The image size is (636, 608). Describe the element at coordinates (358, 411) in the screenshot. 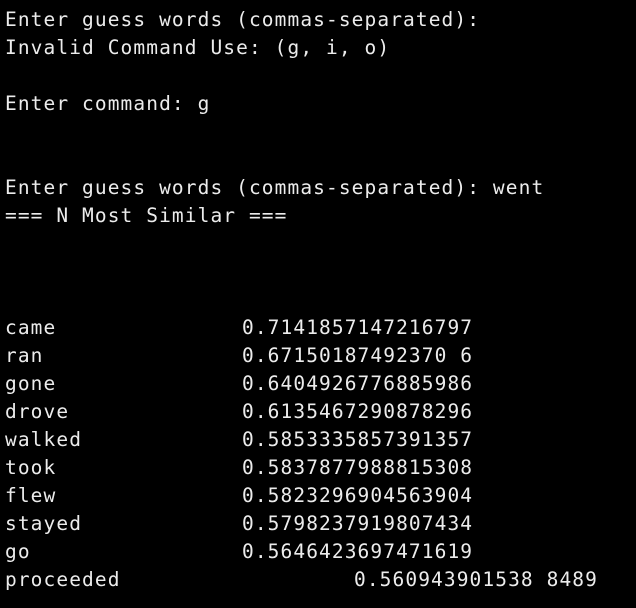

I see `result-score: 0.6135467290878296` at that location.